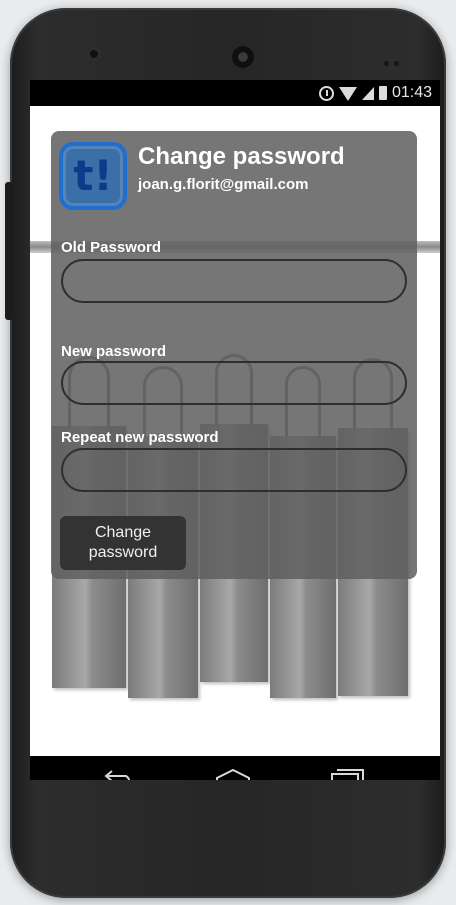 This screenshot has width=456, height=905. I want to click on battery-icon, so click(382, 93).